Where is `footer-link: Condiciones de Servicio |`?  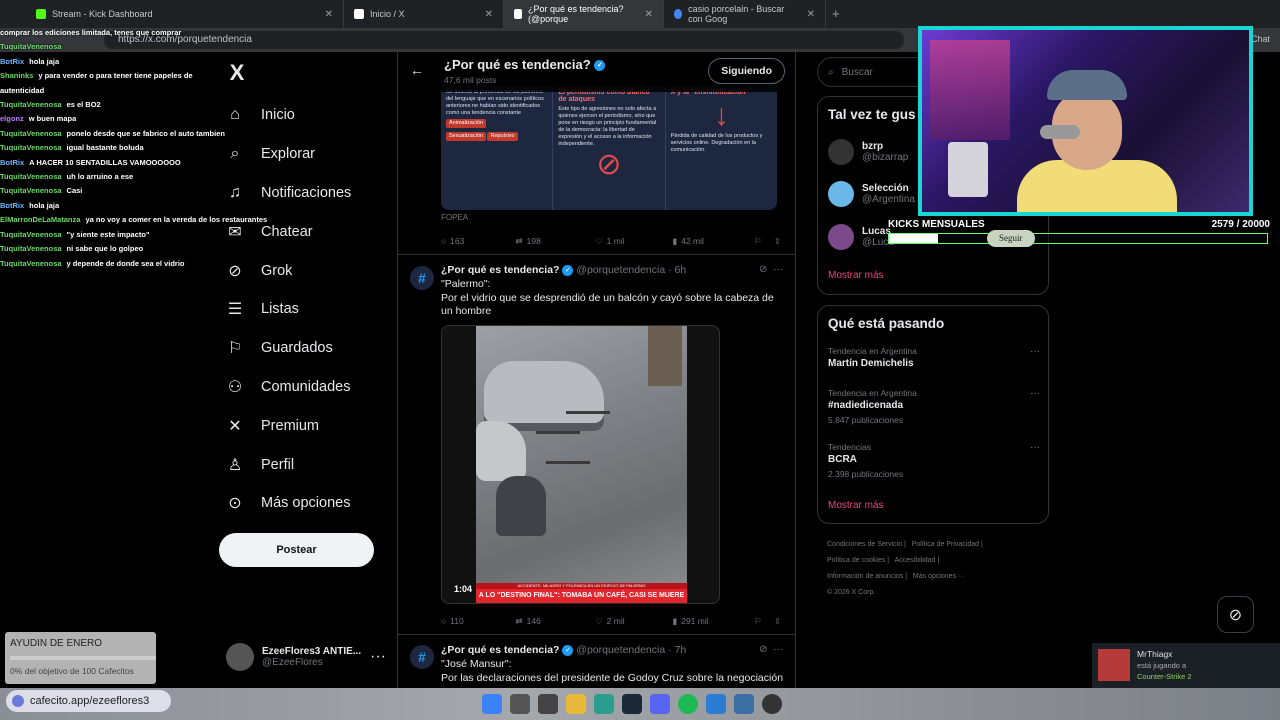 footer-link: Condiciones de Servicio | is located at coordinates (866, 544).